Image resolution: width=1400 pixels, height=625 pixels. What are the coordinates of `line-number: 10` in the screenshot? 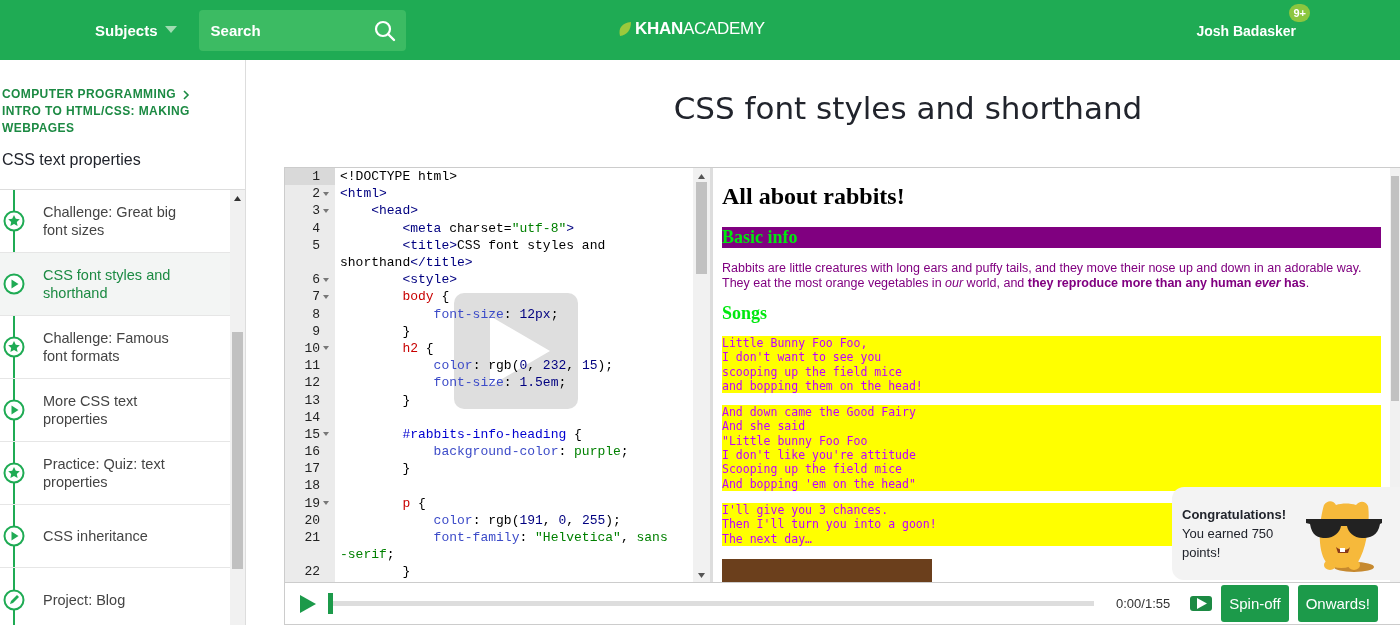 It's located at (312, 348).